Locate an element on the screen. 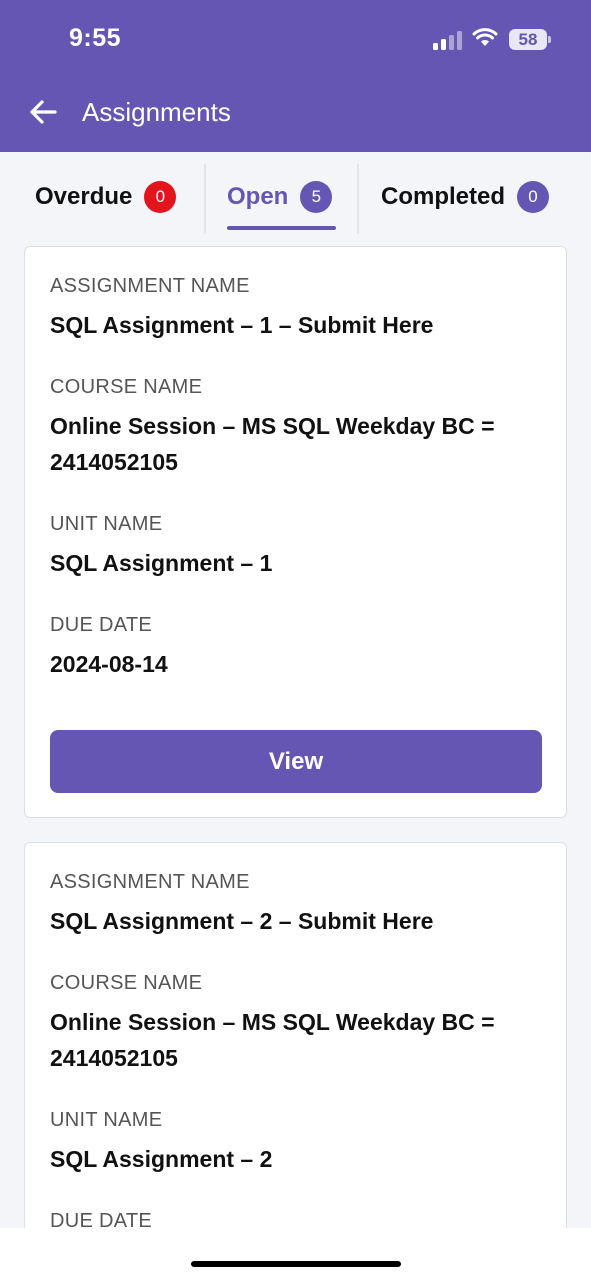 This screenshot has height=1280, width=591. tab-bar: Overdue 0 Open 5 Completed 0 is located at coordinates (295, 197).